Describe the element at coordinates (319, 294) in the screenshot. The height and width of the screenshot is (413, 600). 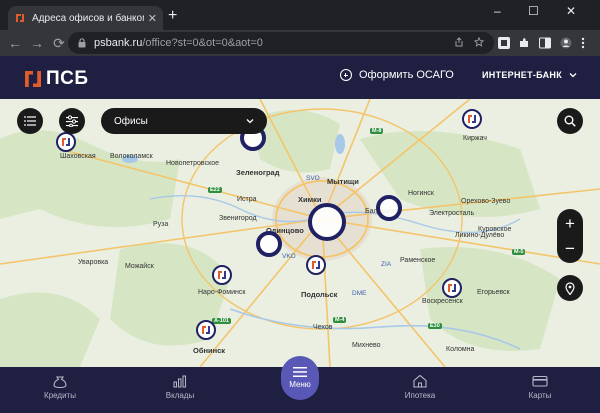
I see `town-label: Подольск` at that location.